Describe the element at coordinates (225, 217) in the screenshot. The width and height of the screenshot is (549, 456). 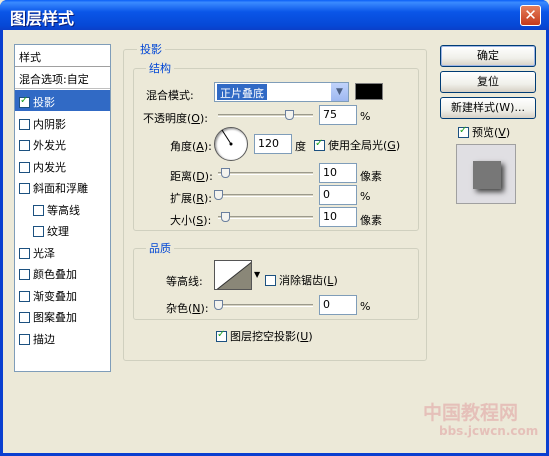
I see `size-slider-thumb` at that location.